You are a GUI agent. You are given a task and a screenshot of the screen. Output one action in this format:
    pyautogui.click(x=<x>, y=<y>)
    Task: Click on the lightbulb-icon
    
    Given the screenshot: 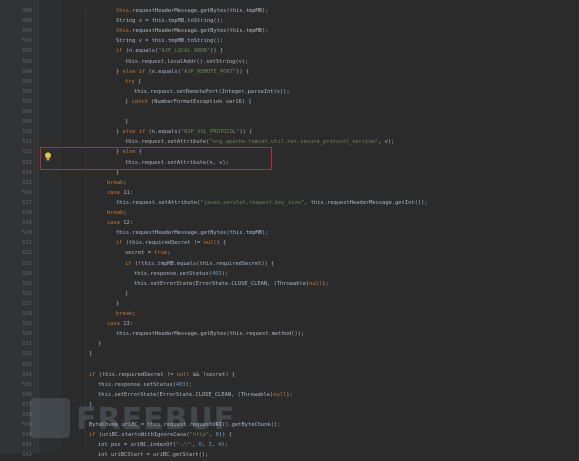 What is the action you would take?
    pyautogui.click(x=48, y=156)
    